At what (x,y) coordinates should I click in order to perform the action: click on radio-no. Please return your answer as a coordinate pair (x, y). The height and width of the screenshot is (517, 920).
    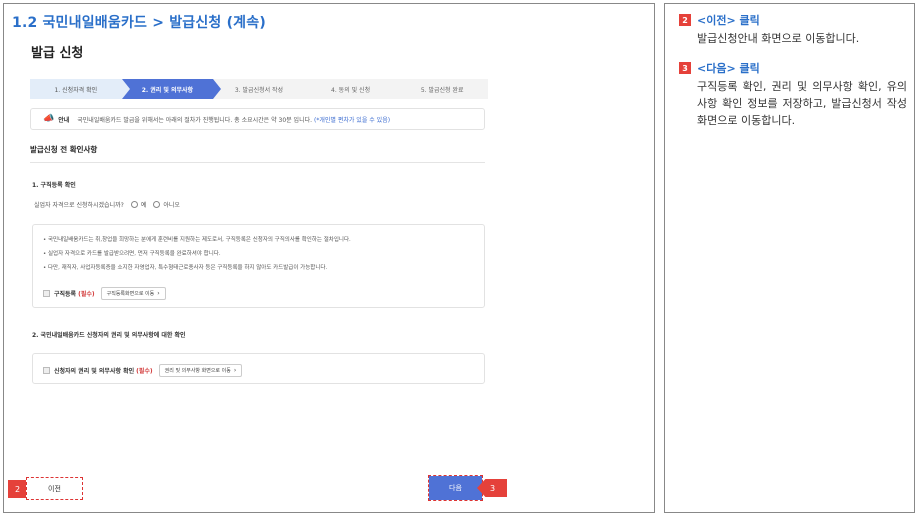
    Looking at the image, I should click on (157, 204).